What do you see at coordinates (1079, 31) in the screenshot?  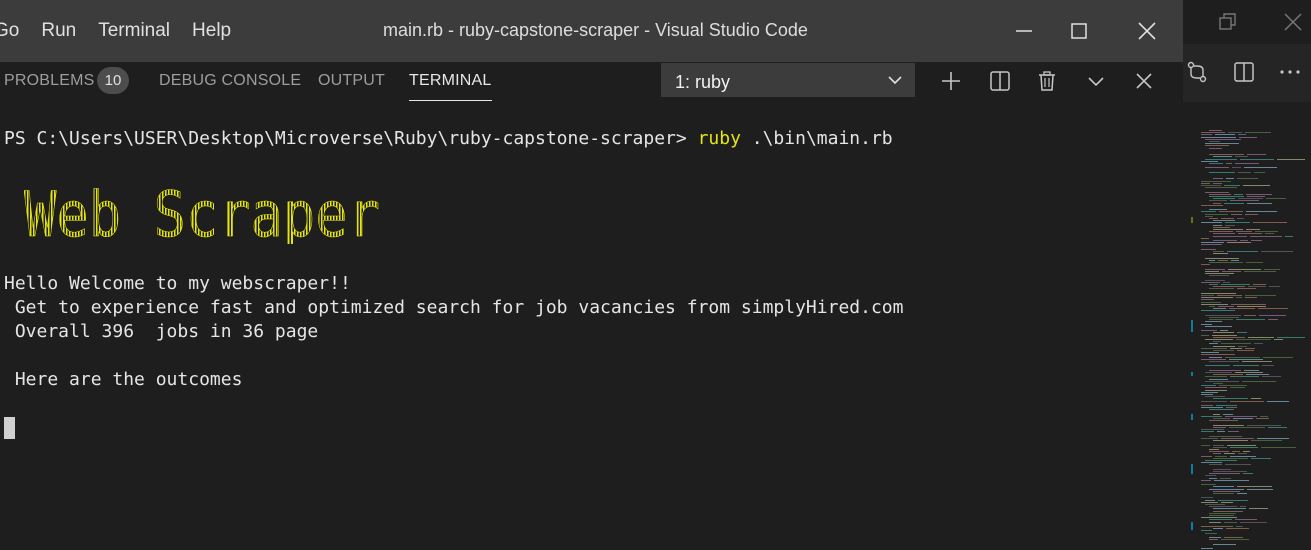 I see `maximize-button` at bounding box center [1079, 31].